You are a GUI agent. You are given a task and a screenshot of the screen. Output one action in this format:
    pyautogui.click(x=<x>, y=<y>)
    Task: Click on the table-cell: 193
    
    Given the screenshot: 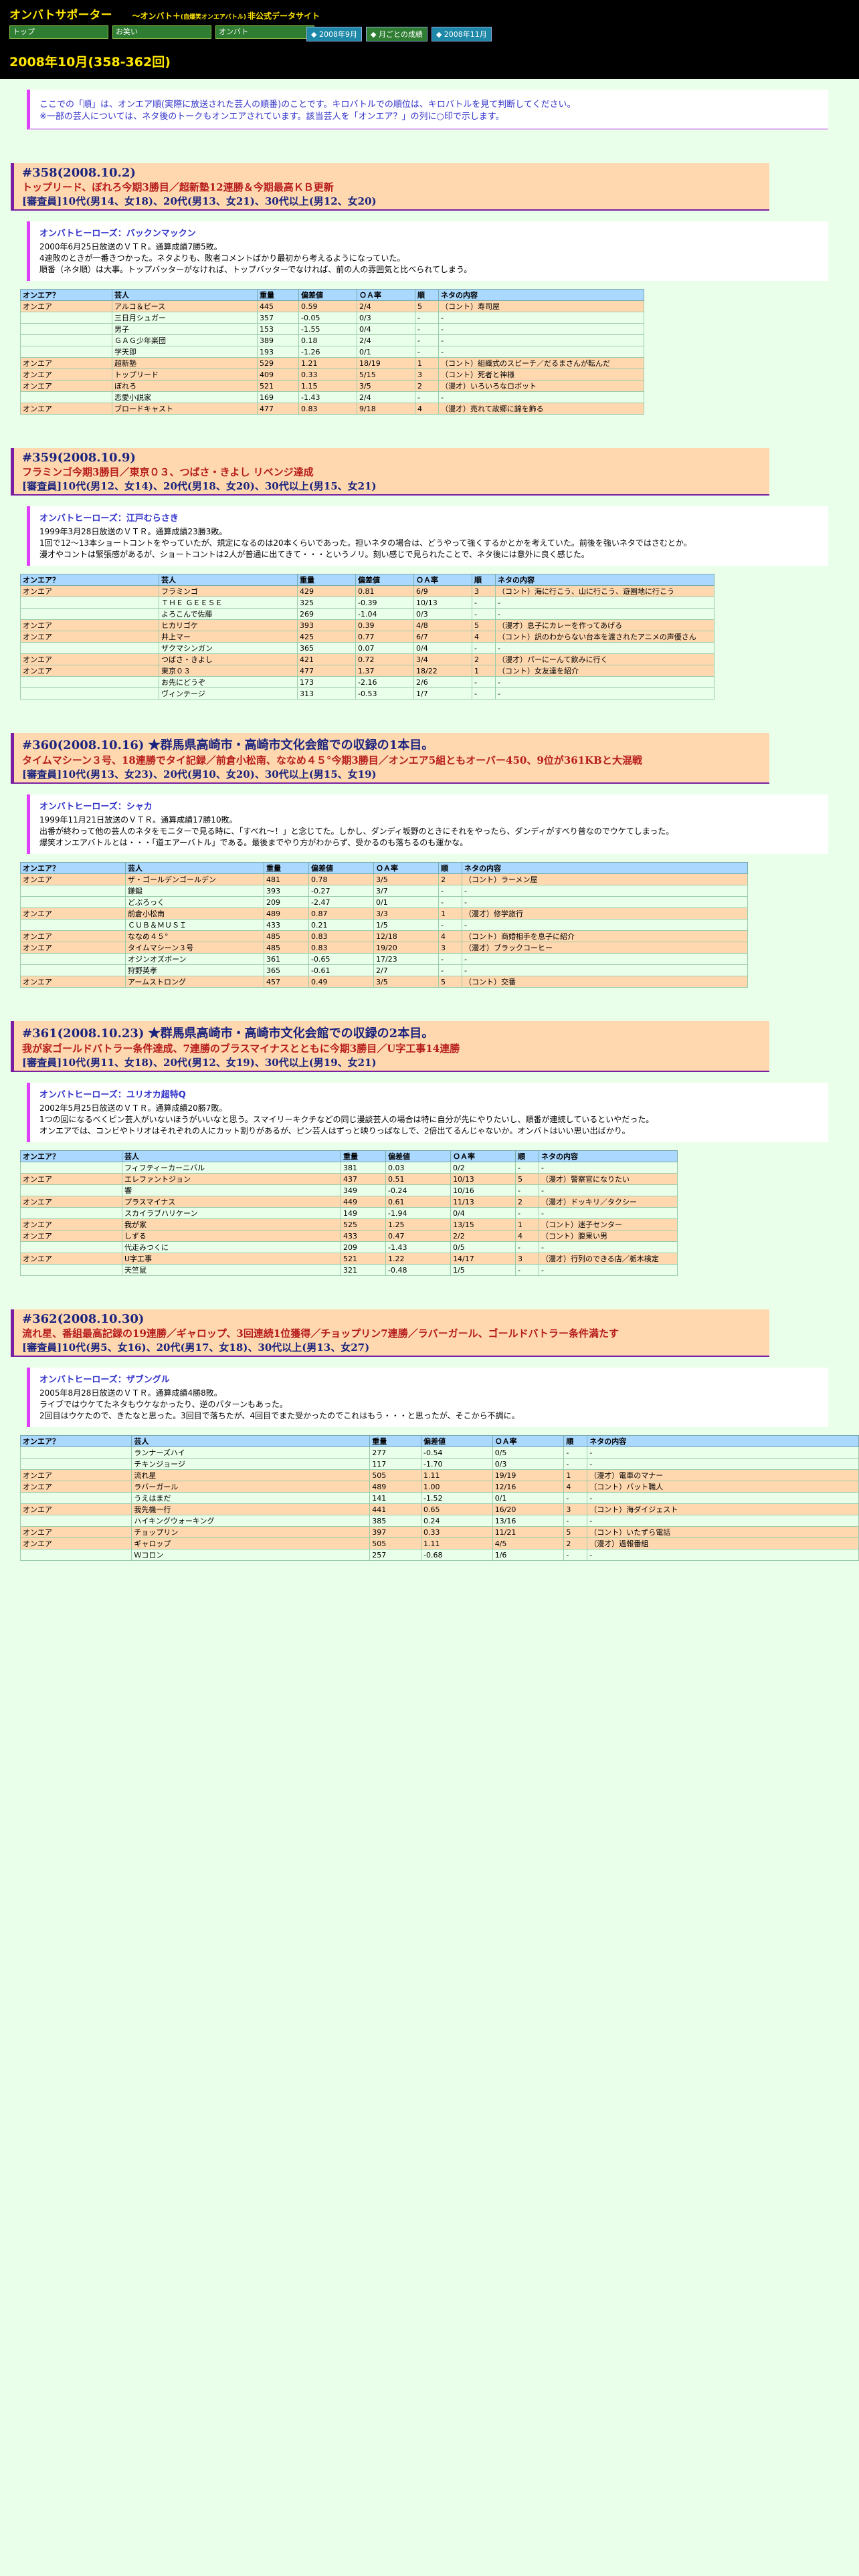 What is the action you would take?
    pyautogui.click(x=278, y=352)
    